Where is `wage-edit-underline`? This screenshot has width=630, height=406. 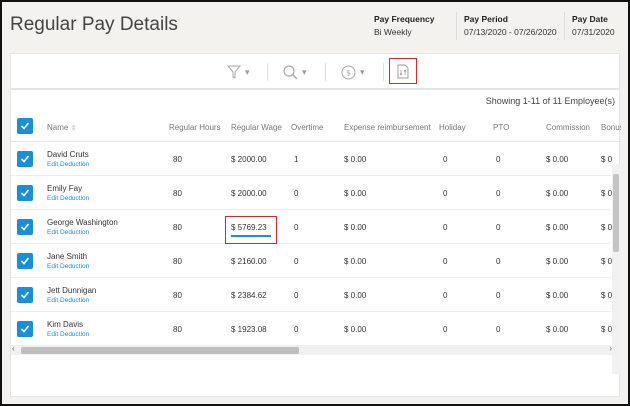 wage-edit-underline is located at coordinates (251, 236).